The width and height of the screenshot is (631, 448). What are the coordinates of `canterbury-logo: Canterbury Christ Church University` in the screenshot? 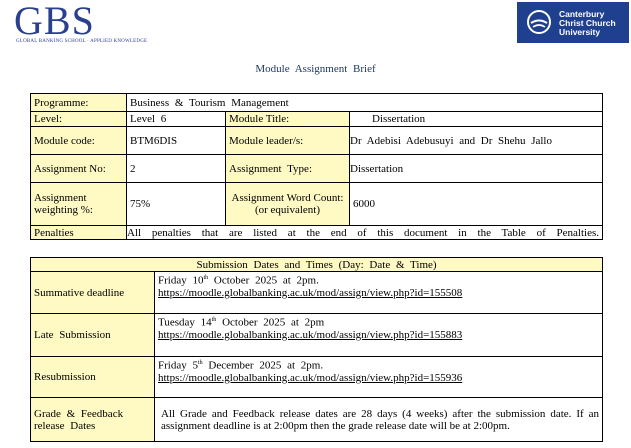 It's located at (573, 22).